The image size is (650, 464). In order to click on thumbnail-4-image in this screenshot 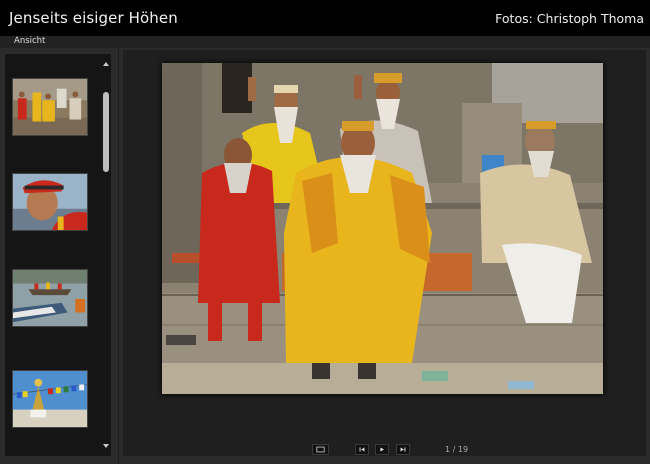, I will do `click(50, 399)`.